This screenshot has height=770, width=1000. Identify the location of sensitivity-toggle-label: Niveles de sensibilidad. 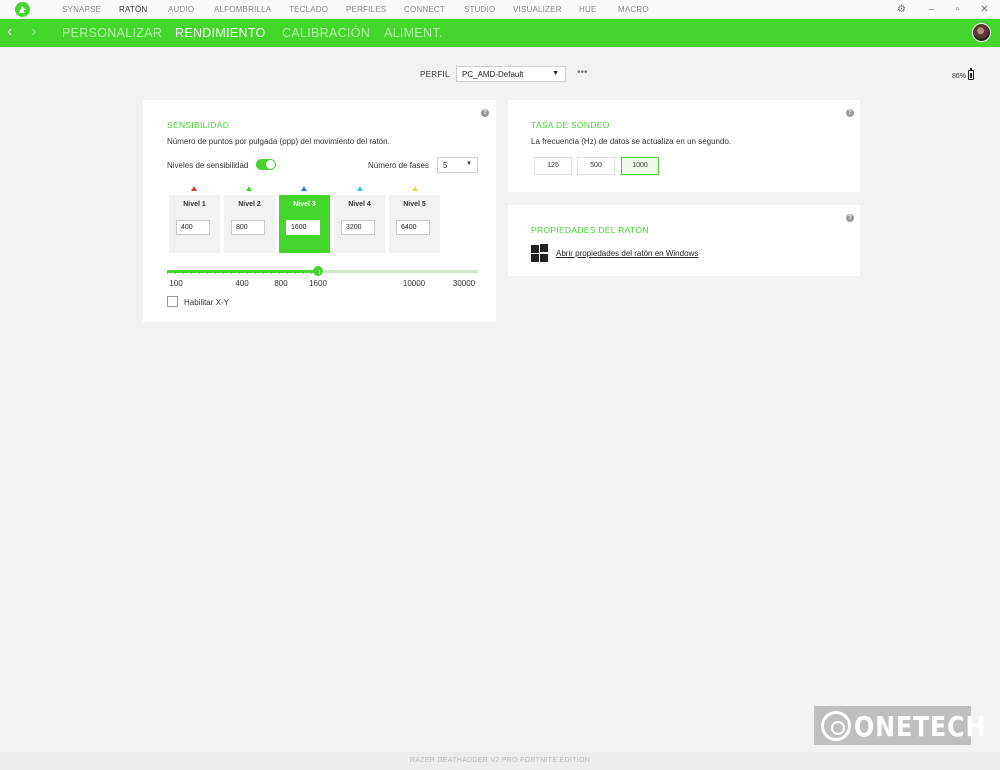
(208, 165).